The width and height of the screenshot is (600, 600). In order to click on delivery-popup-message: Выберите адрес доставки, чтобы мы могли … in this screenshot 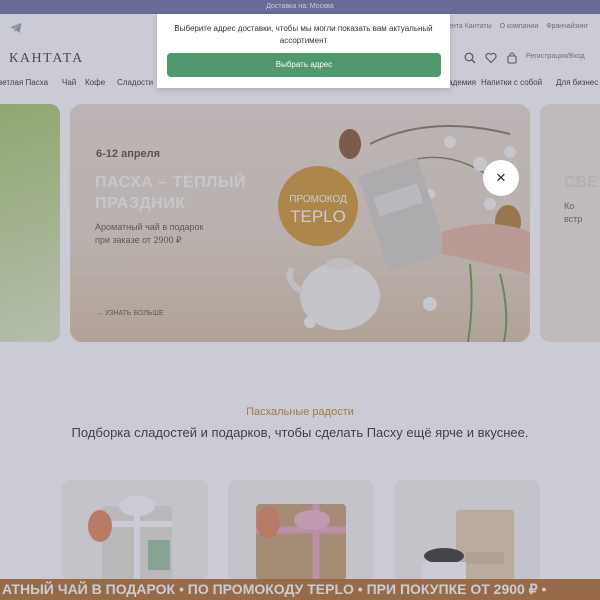, I will do `click(303, 34)`.